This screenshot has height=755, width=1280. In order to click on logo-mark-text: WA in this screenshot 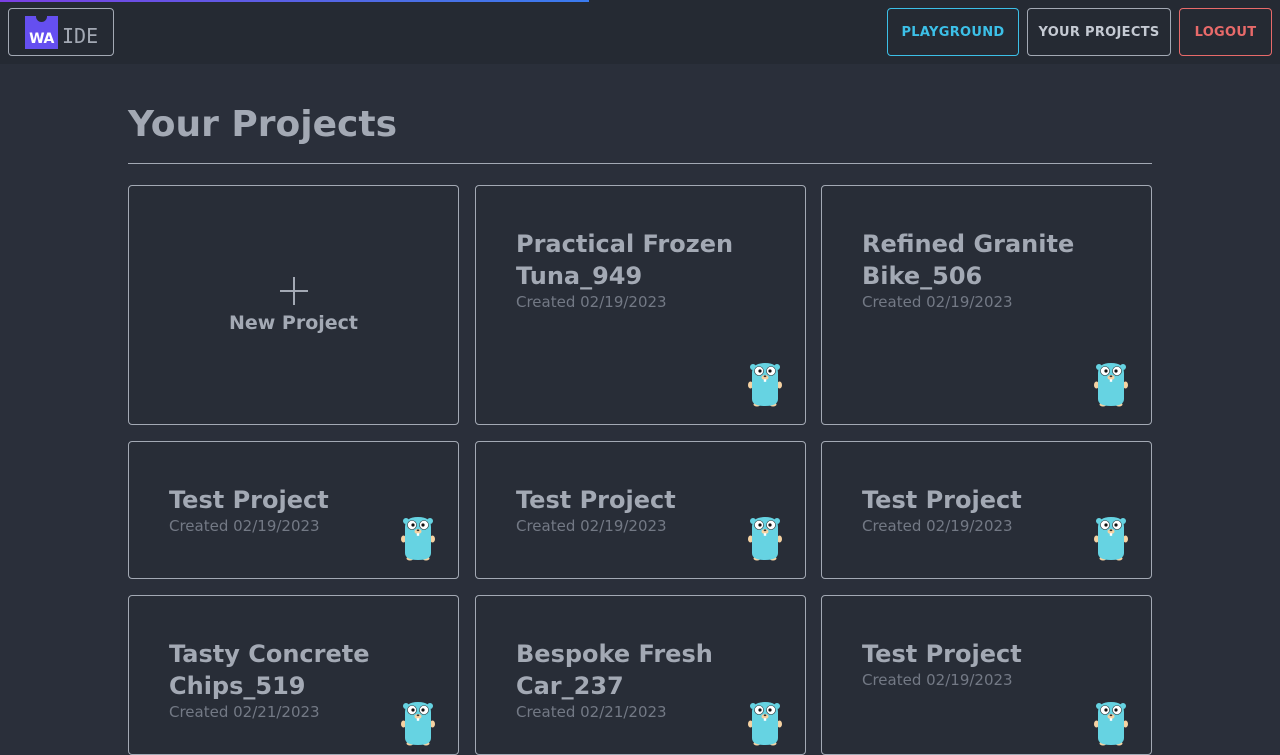, I will do `click(41, 39)`.